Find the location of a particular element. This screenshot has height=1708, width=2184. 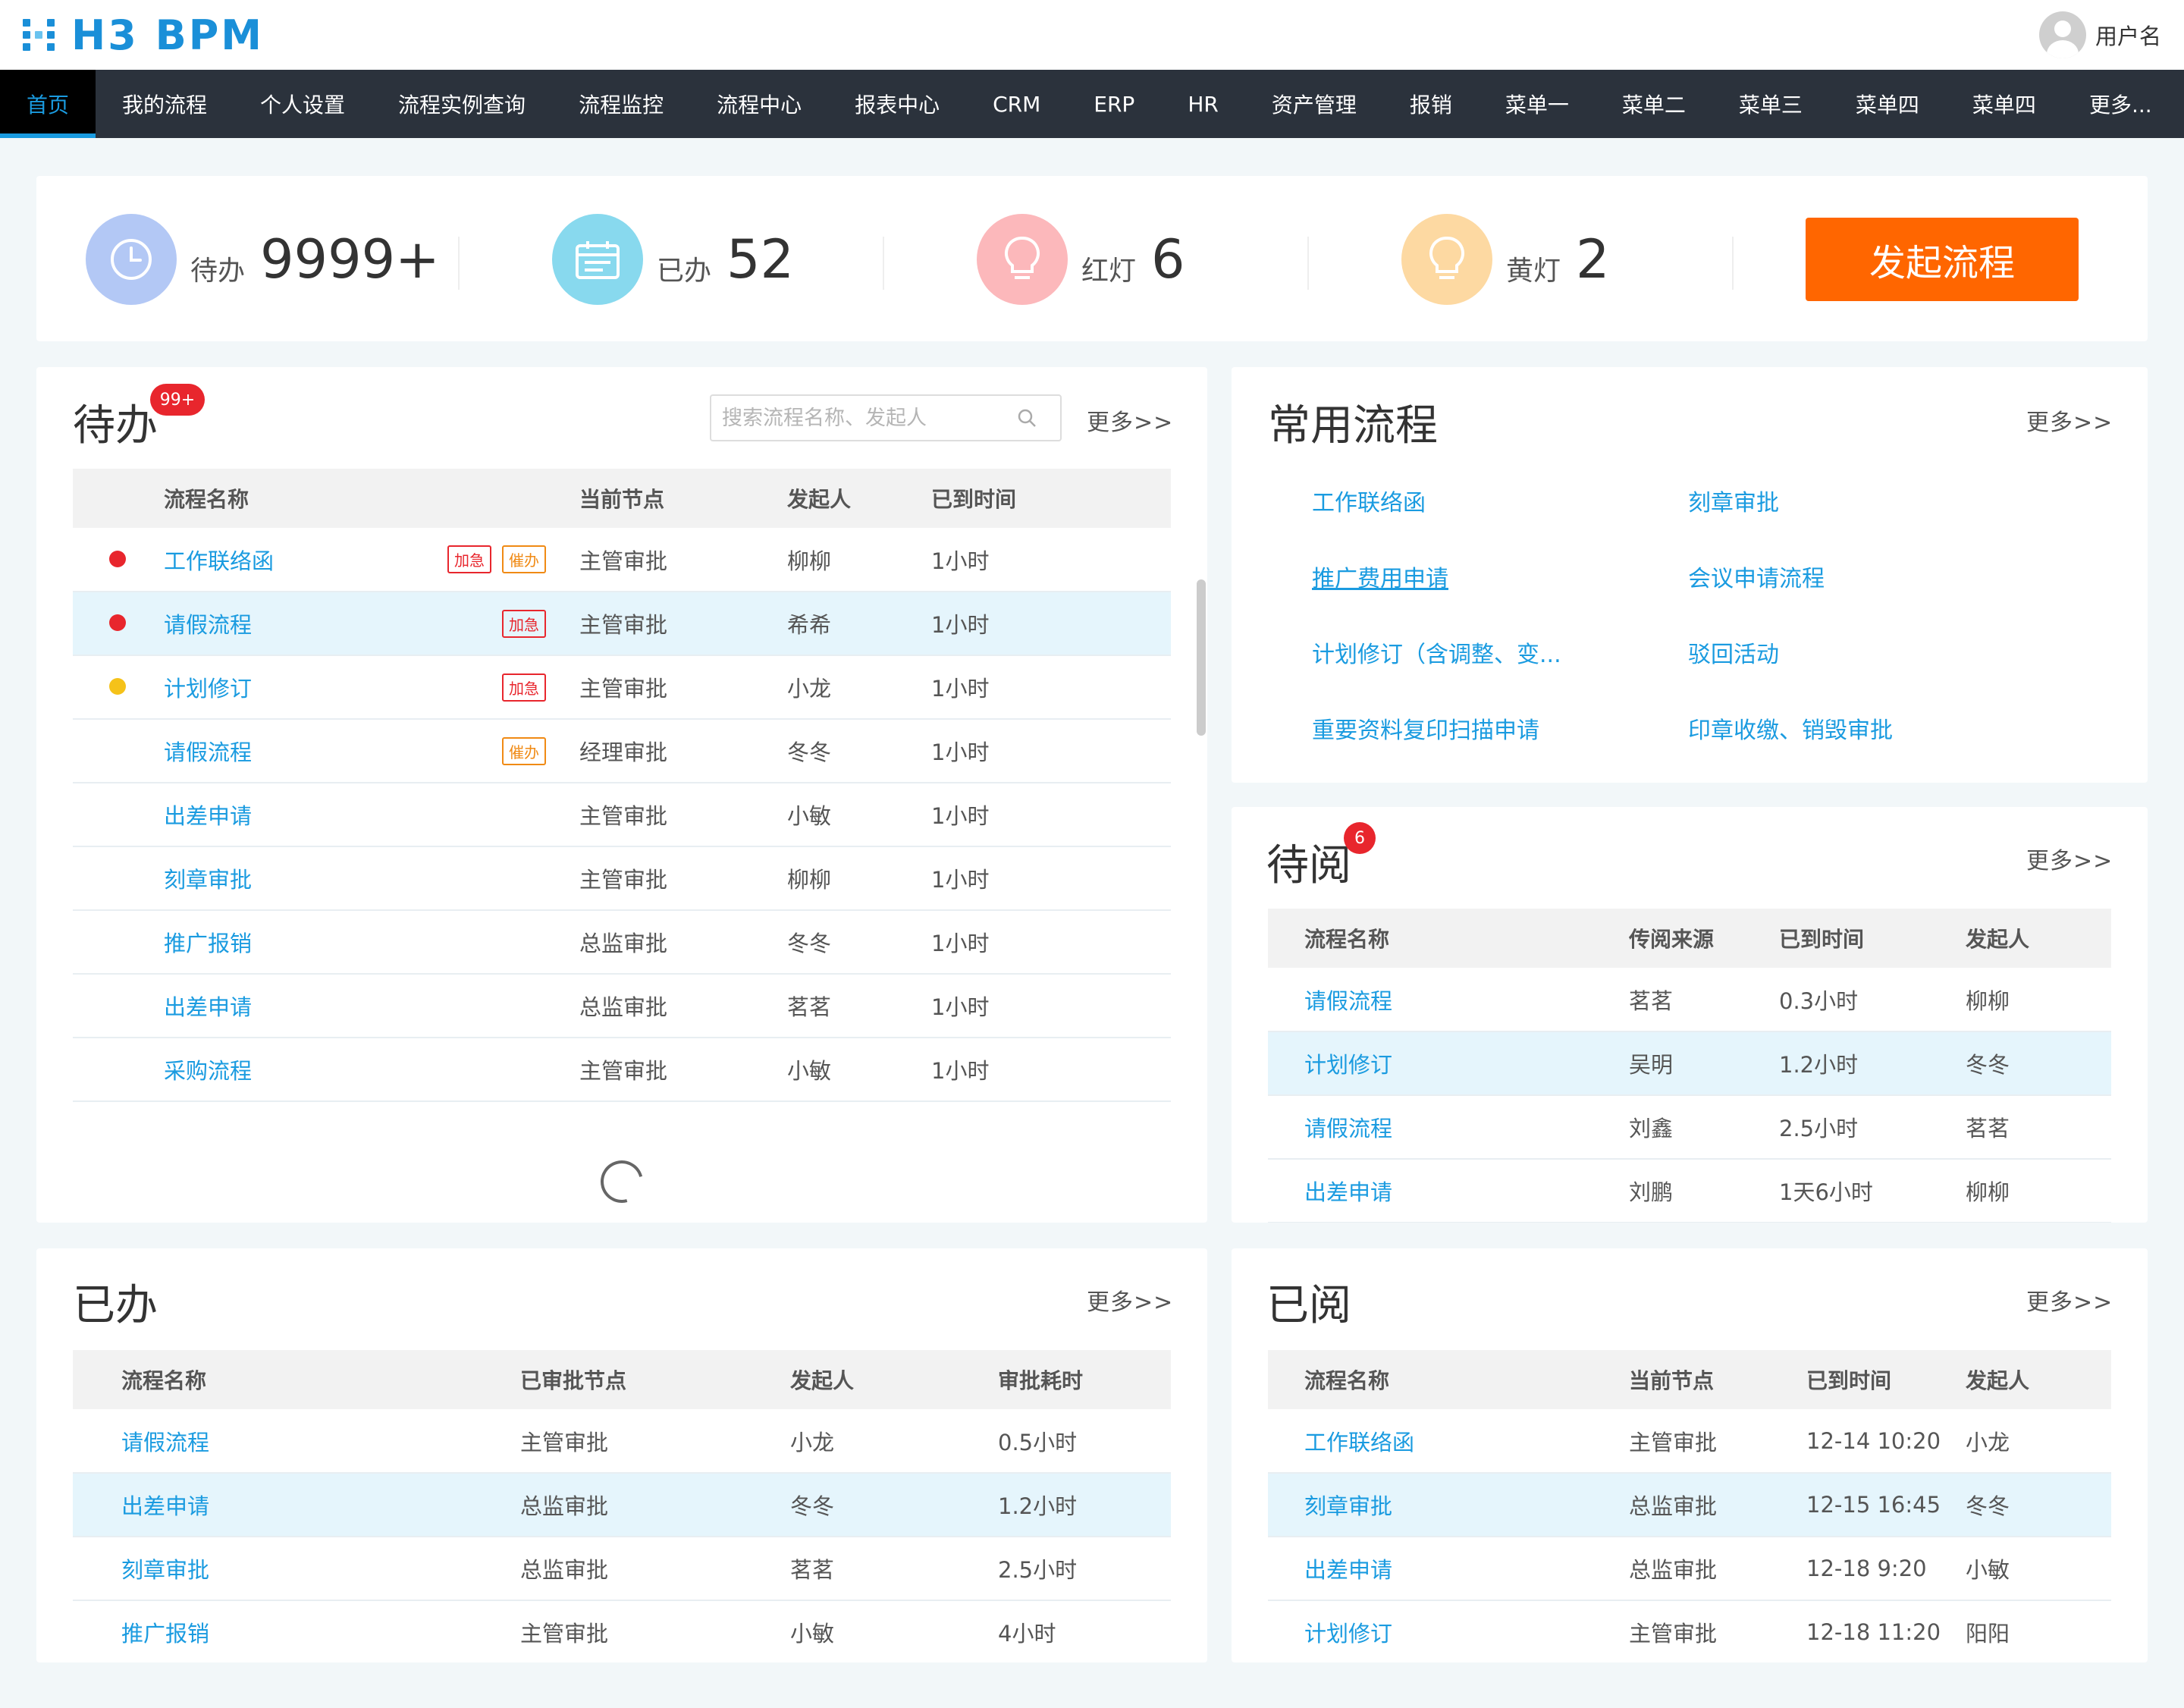

table-header-row: 流程名称 已审批节点 发起人 审批耗时 is located at coordinates (622, 1379).